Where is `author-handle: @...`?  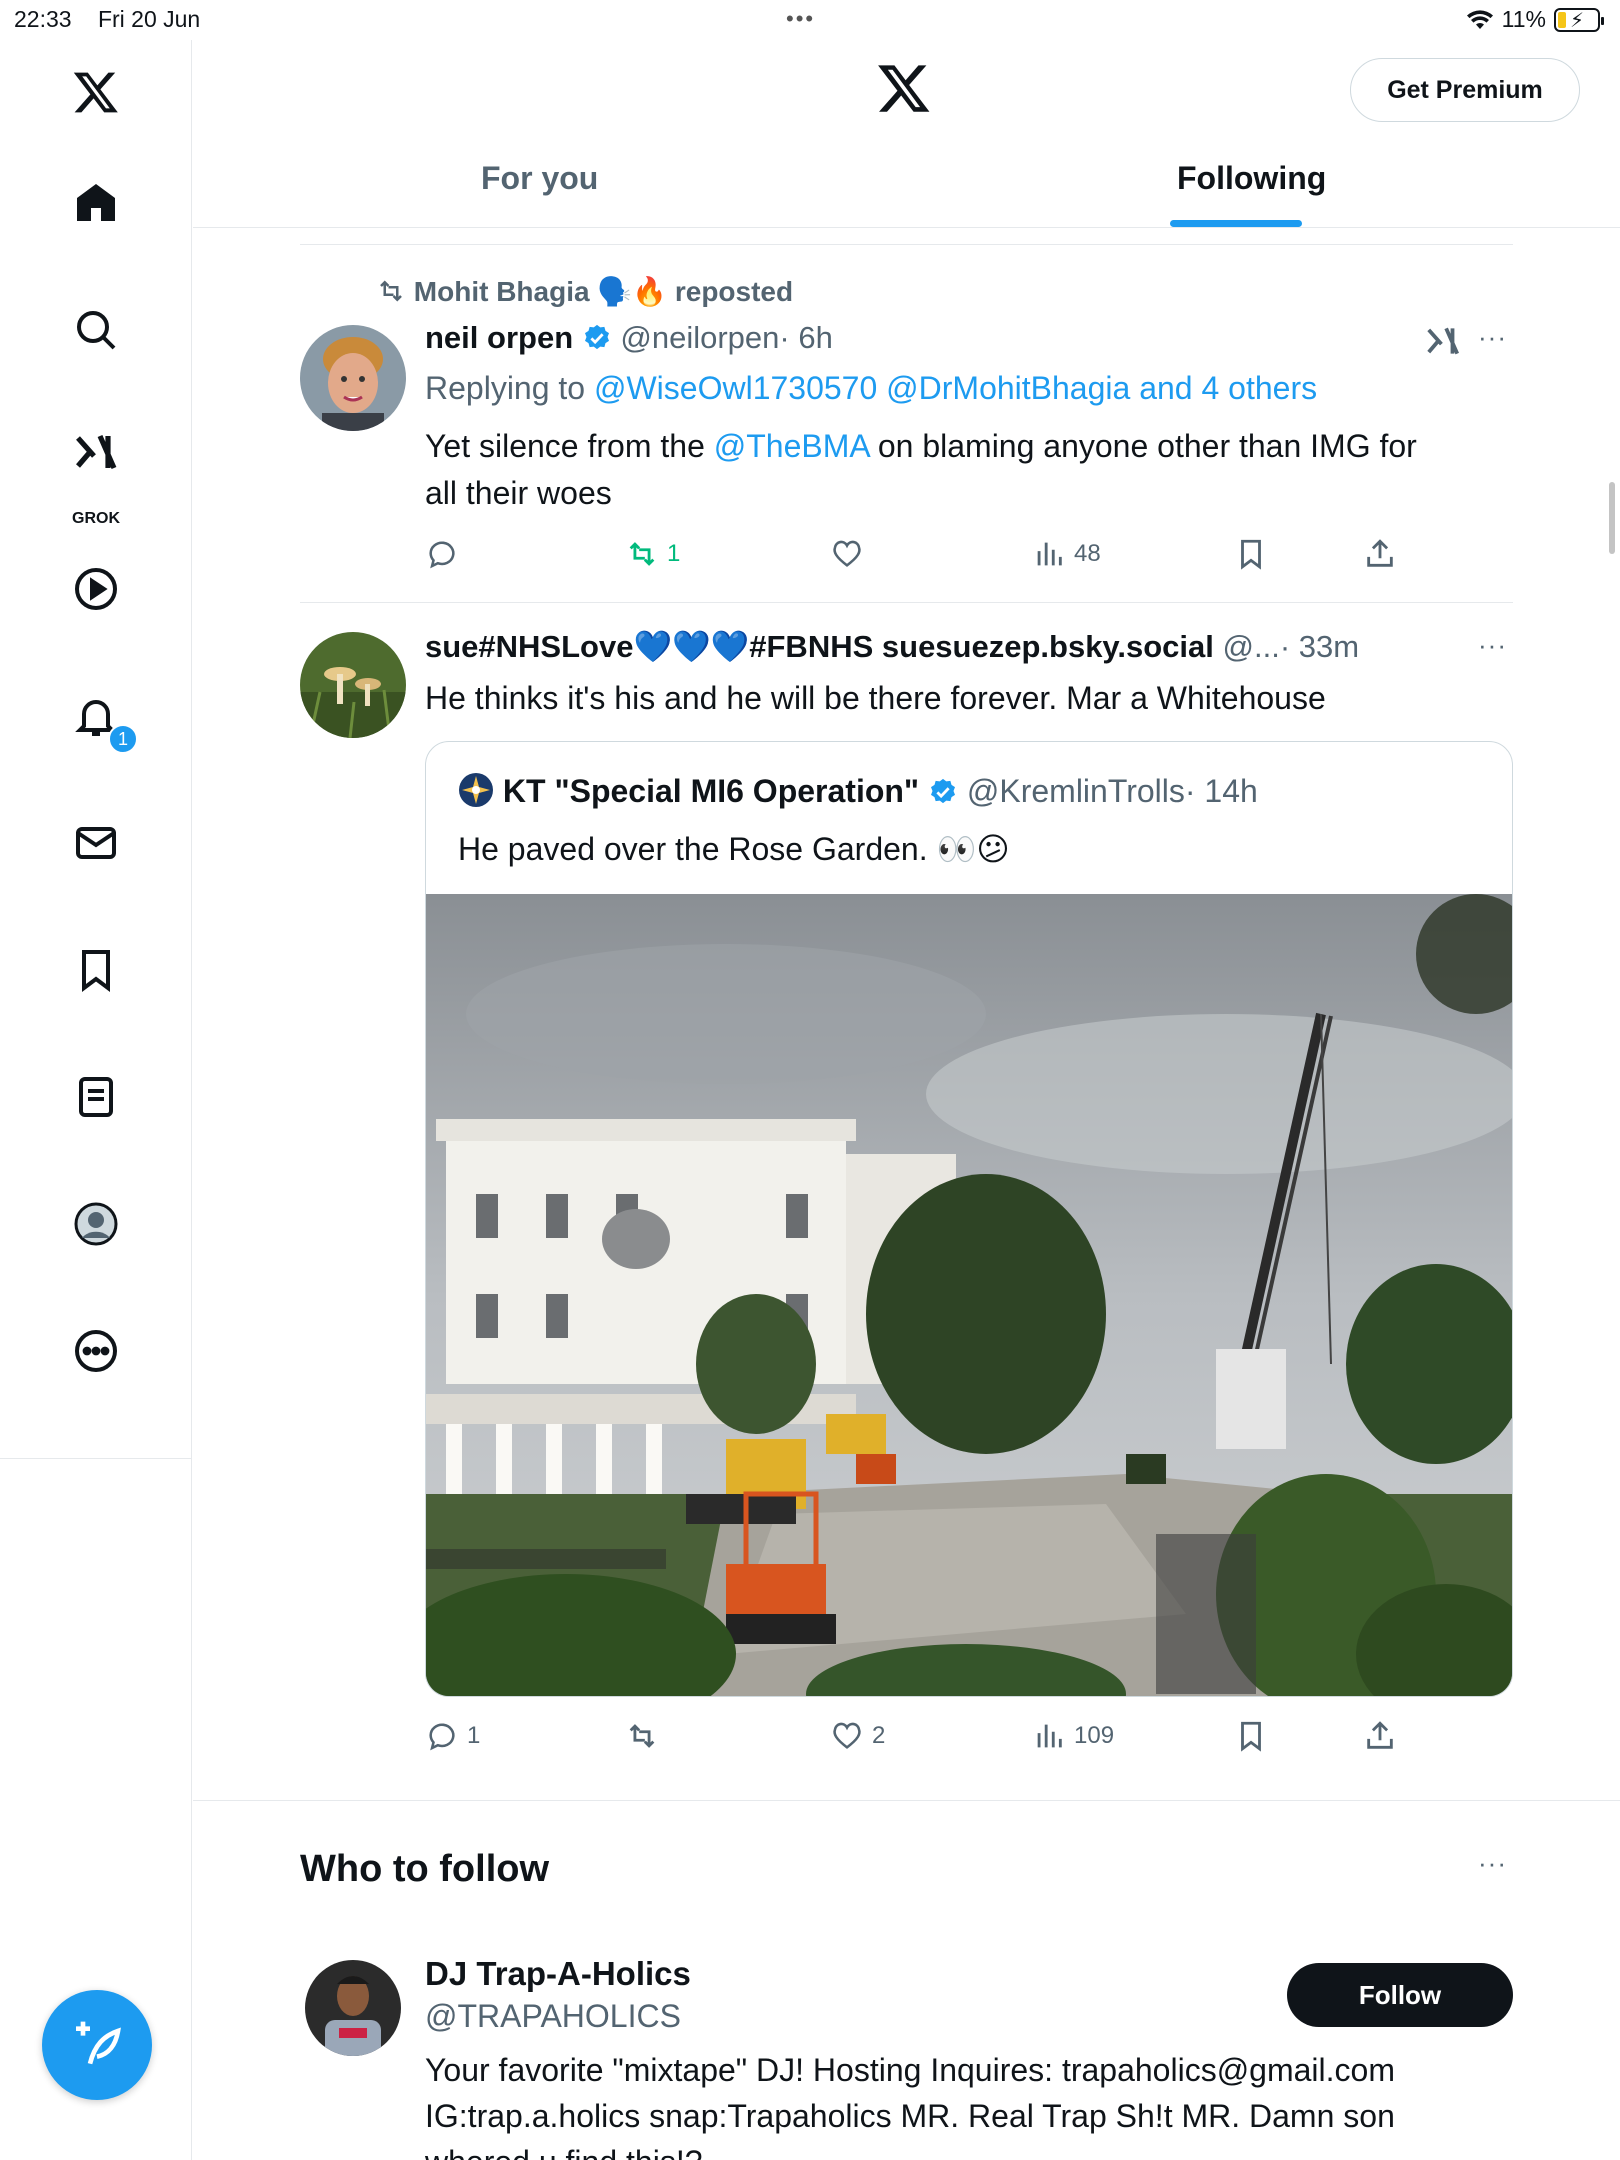
author-handle: @... is located at coordinates (1251, 646).